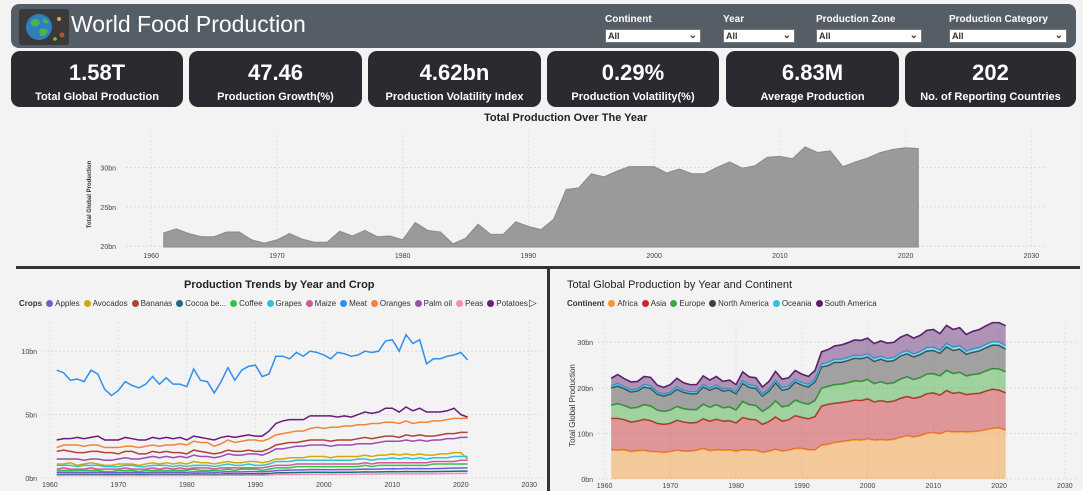  What do you see at coordinates (251, 303) in the screenshot?
I see `legend-label: Coffee` at bounding box center [251, 303].